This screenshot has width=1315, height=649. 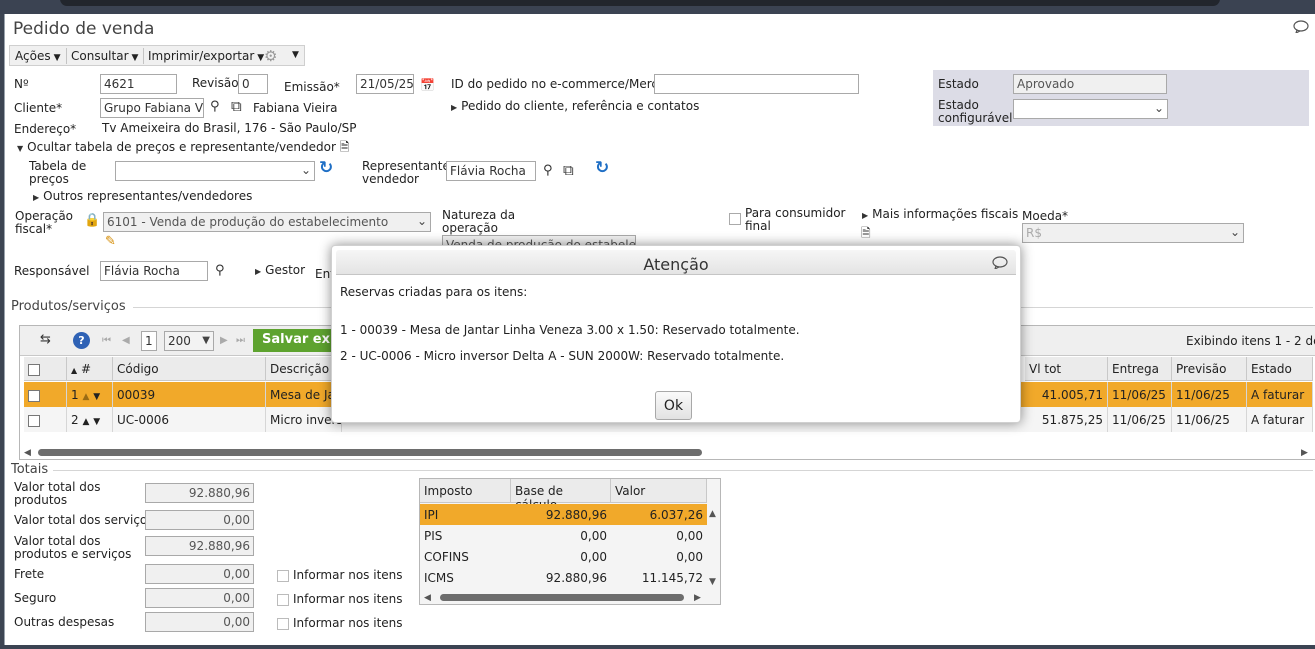 I want to click on bottom-bar, so click(x=657, y=647).